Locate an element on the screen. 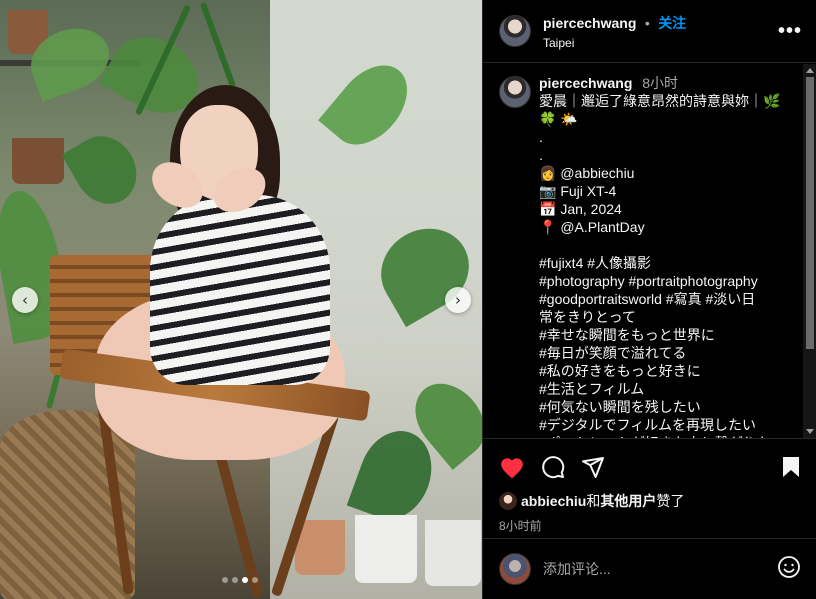  caption-username: piercechwang is located at coordinates (585, 83).